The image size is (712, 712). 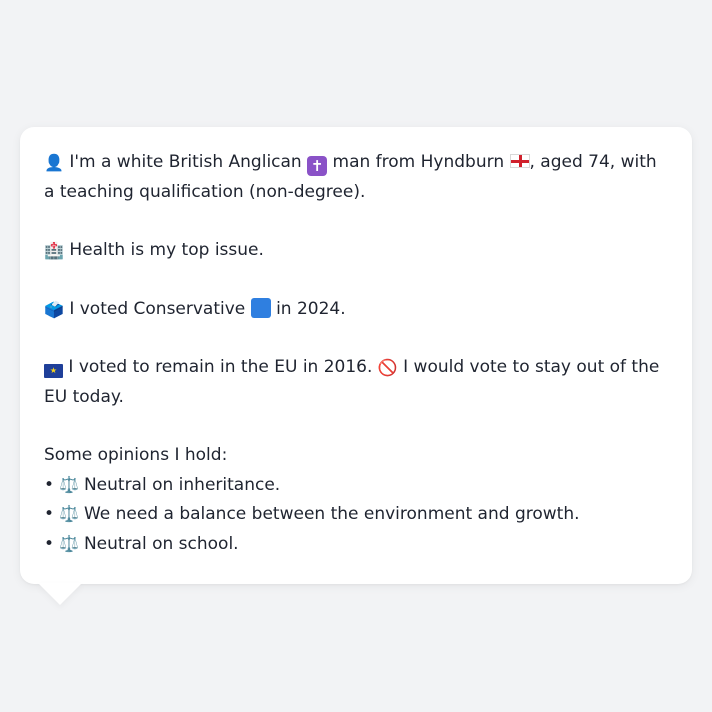 I want to click on hospital-icon: 🏥, so click(x=54, y=250).